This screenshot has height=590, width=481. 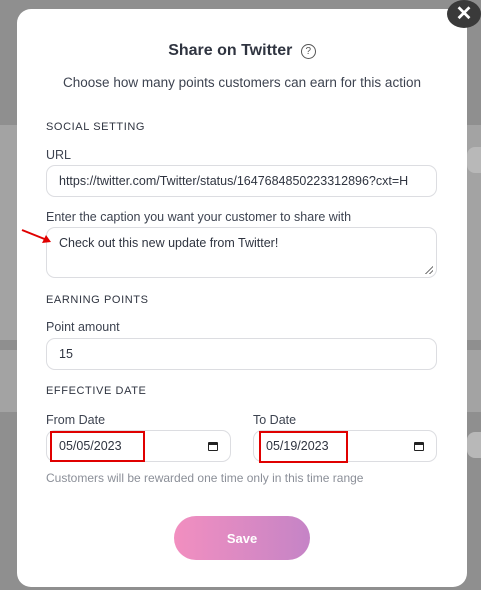 I want to click on point-amount-label: Point amount, so click(x=83, y=327).